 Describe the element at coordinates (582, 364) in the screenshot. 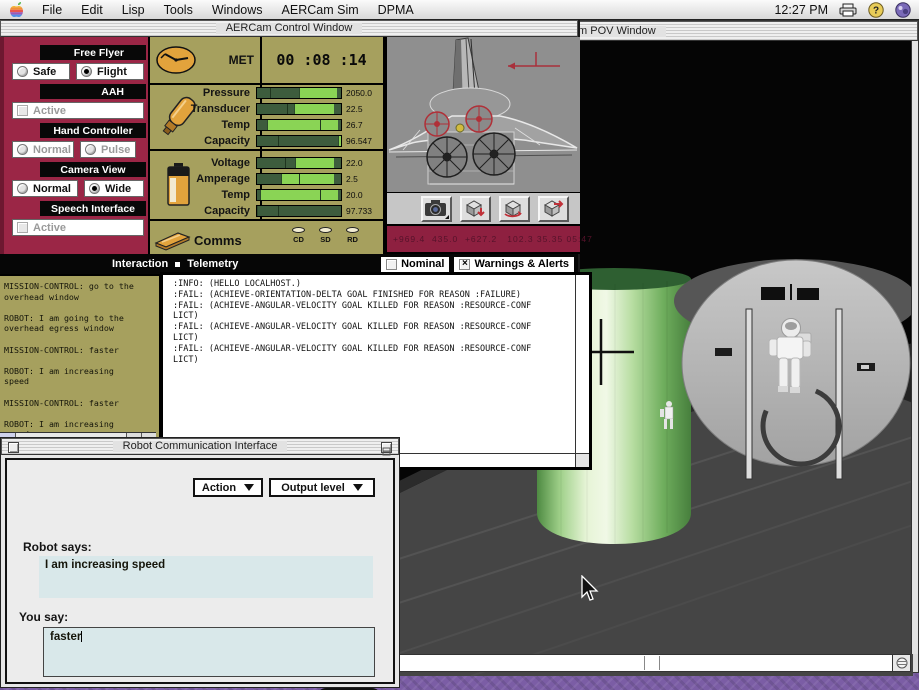

I see `console-vertical-scrollbar` at that location.